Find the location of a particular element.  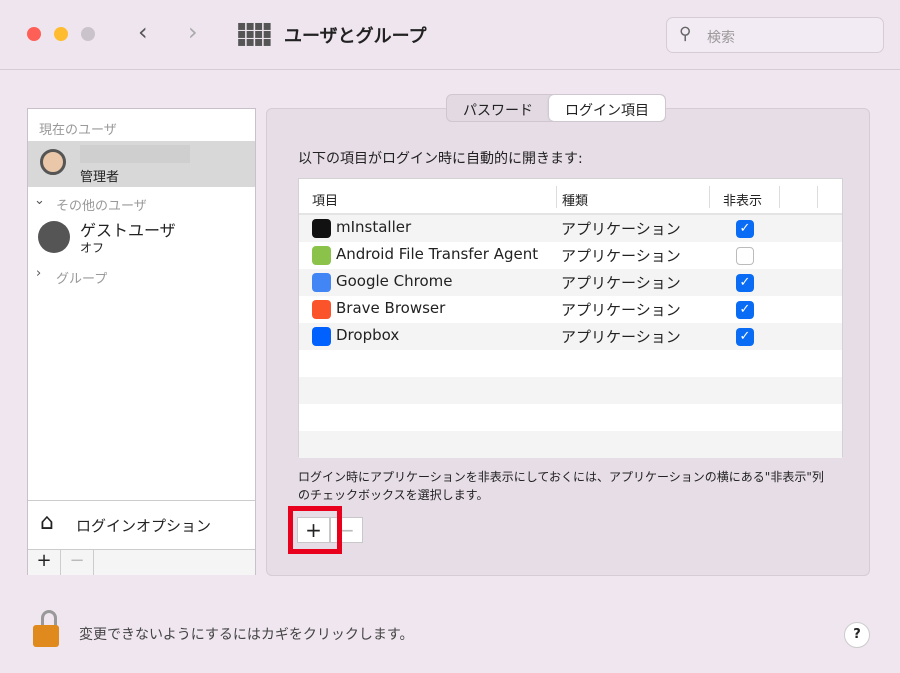

toolbar: ‹ › ▪▪▪▪ ▪▪▪▪ ▪▪▪▪ ユーザとグループ ⚲ 検索 is located at coordinates (450, 35).